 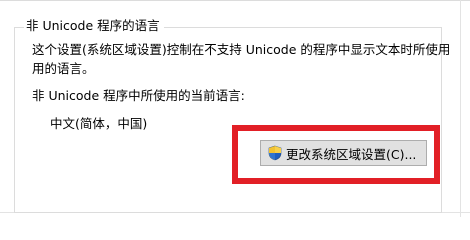 What do you see at coordinates (99, 123) in the screenshot?
I see `current-language-value: 中文(简体，中国)` at bounding box center [99, 123].